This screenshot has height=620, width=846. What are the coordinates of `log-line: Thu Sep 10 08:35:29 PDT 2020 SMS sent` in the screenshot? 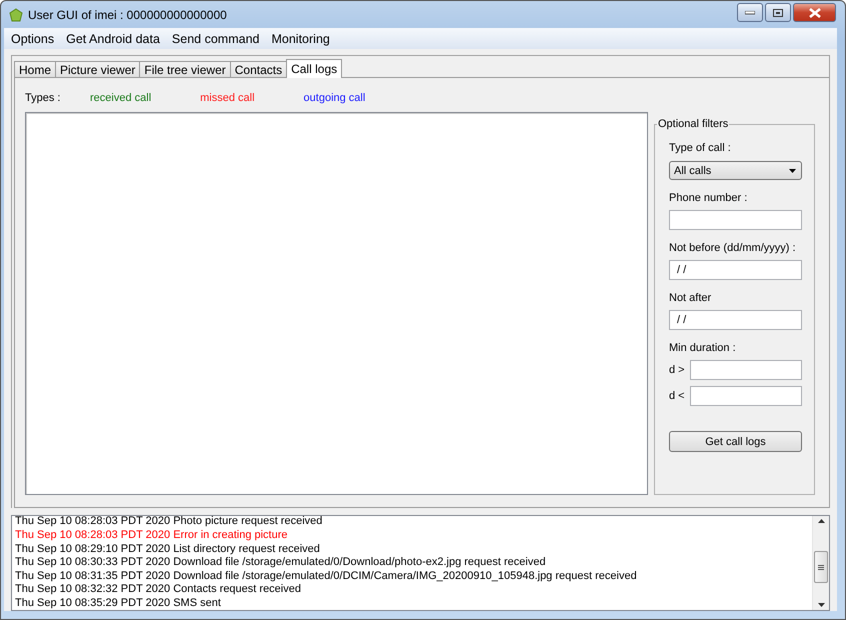 It's located at (118, 603).